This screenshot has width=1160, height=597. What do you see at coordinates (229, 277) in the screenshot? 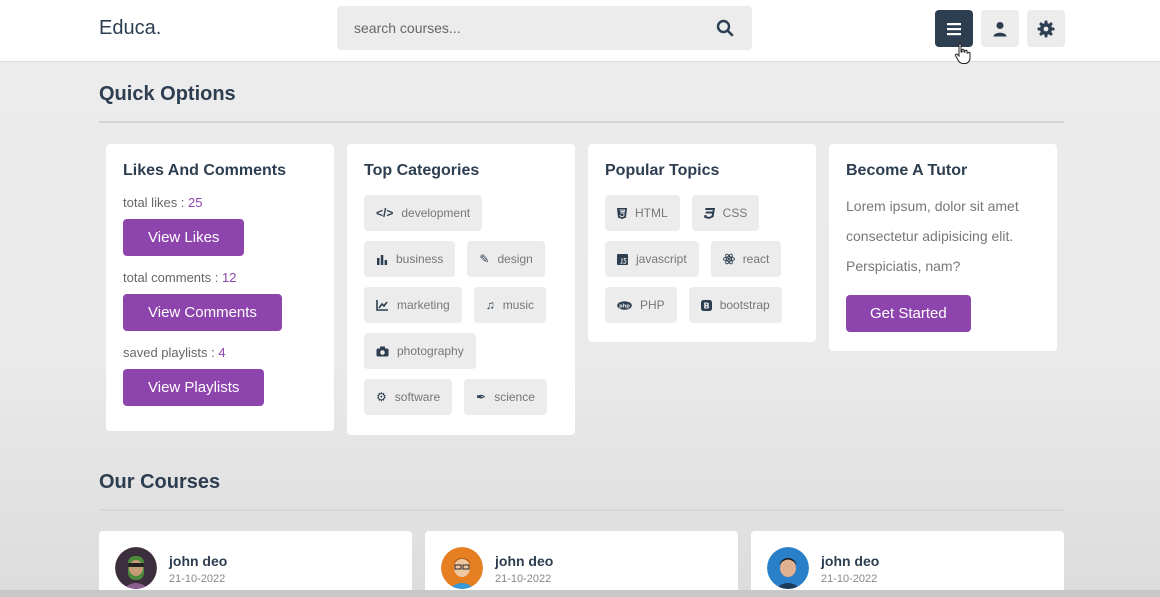
I see `total-comments-value: 12` at bounding box center [229, 277].